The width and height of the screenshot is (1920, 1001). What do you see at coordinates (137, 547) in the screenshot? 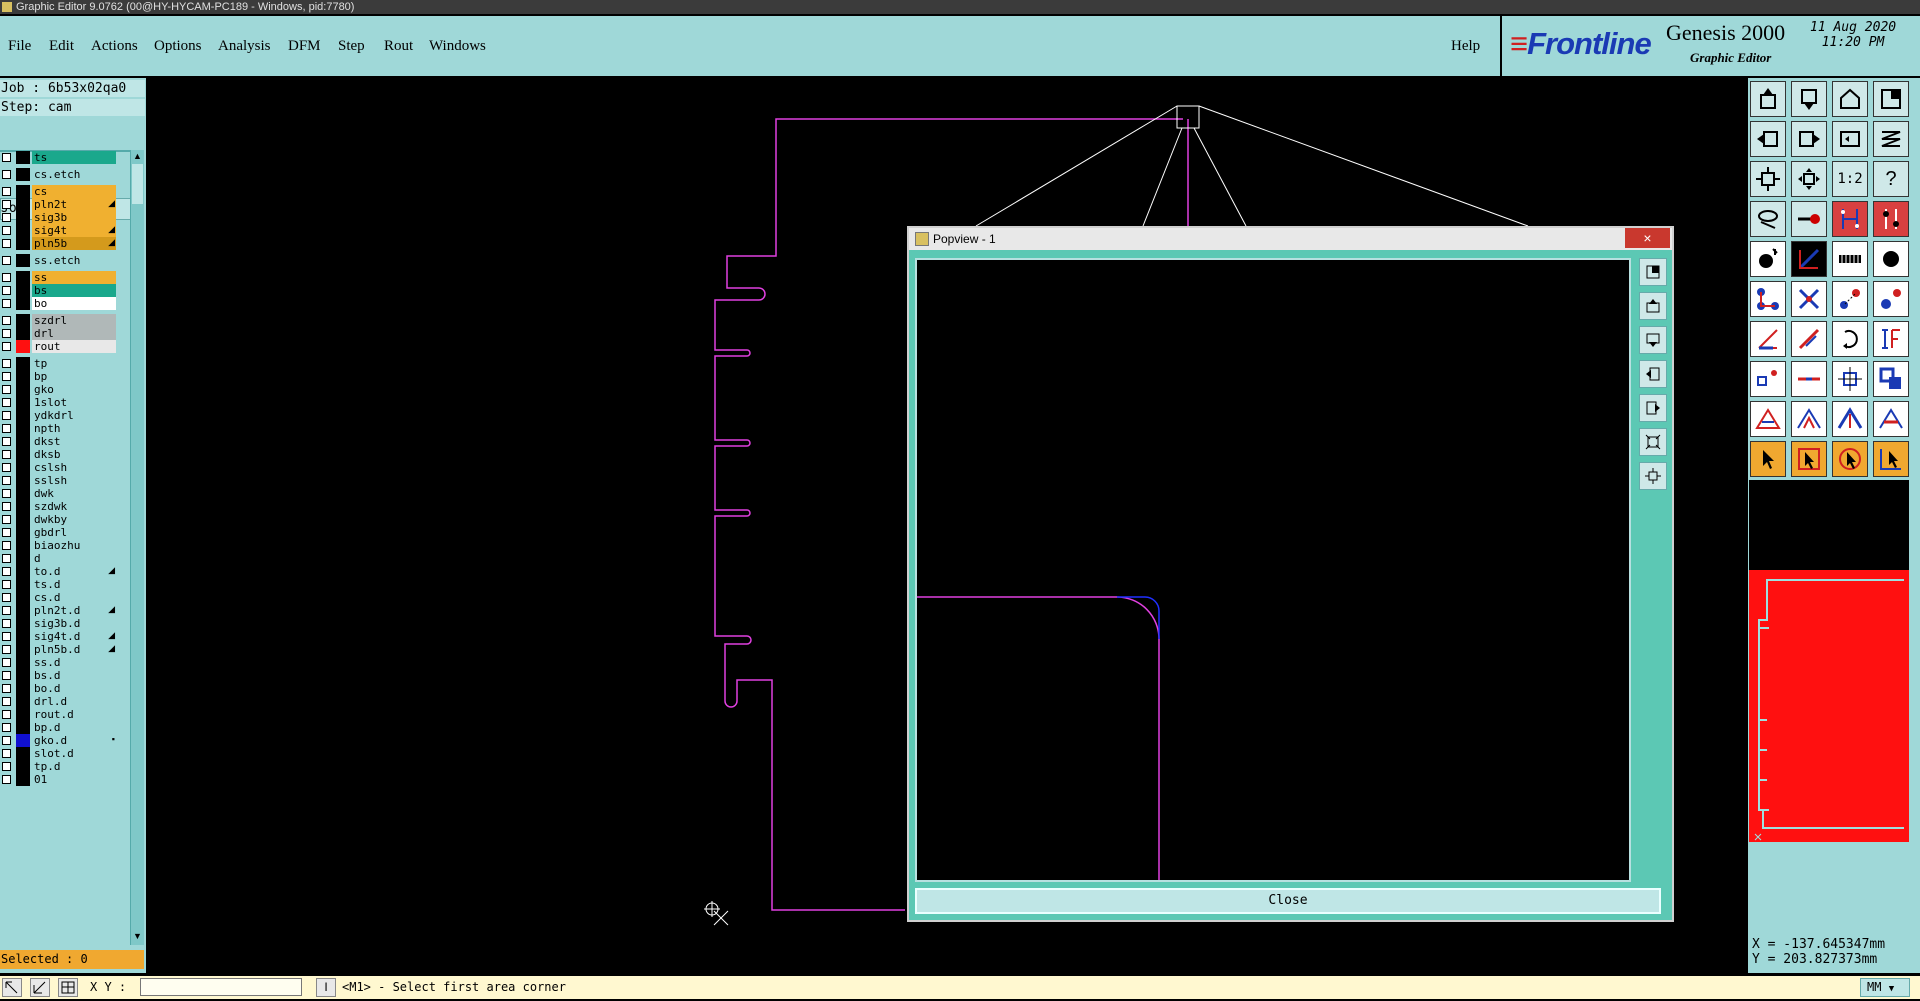
I see `layer-list-scrollbar: ▲ ▼` at bounding box center [137, 547].